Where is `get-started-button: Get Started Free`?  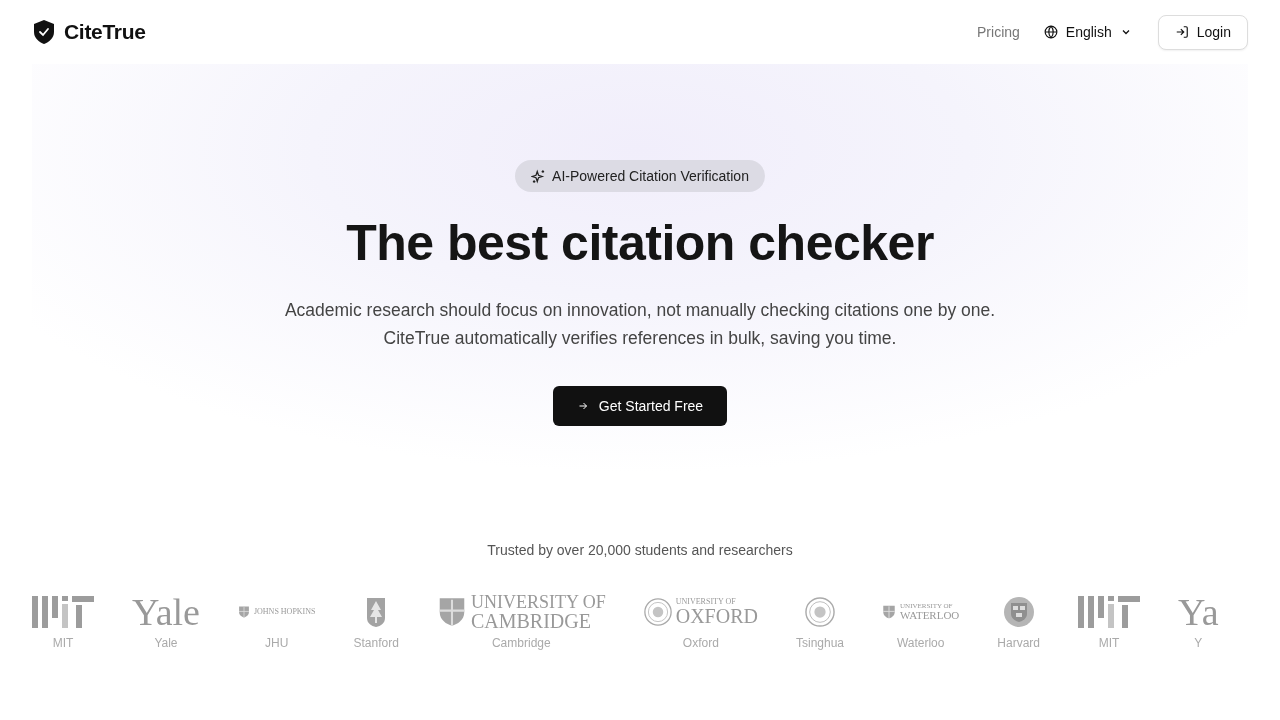 get-started-button: Get Started Free is located at coordinates (640, 406).